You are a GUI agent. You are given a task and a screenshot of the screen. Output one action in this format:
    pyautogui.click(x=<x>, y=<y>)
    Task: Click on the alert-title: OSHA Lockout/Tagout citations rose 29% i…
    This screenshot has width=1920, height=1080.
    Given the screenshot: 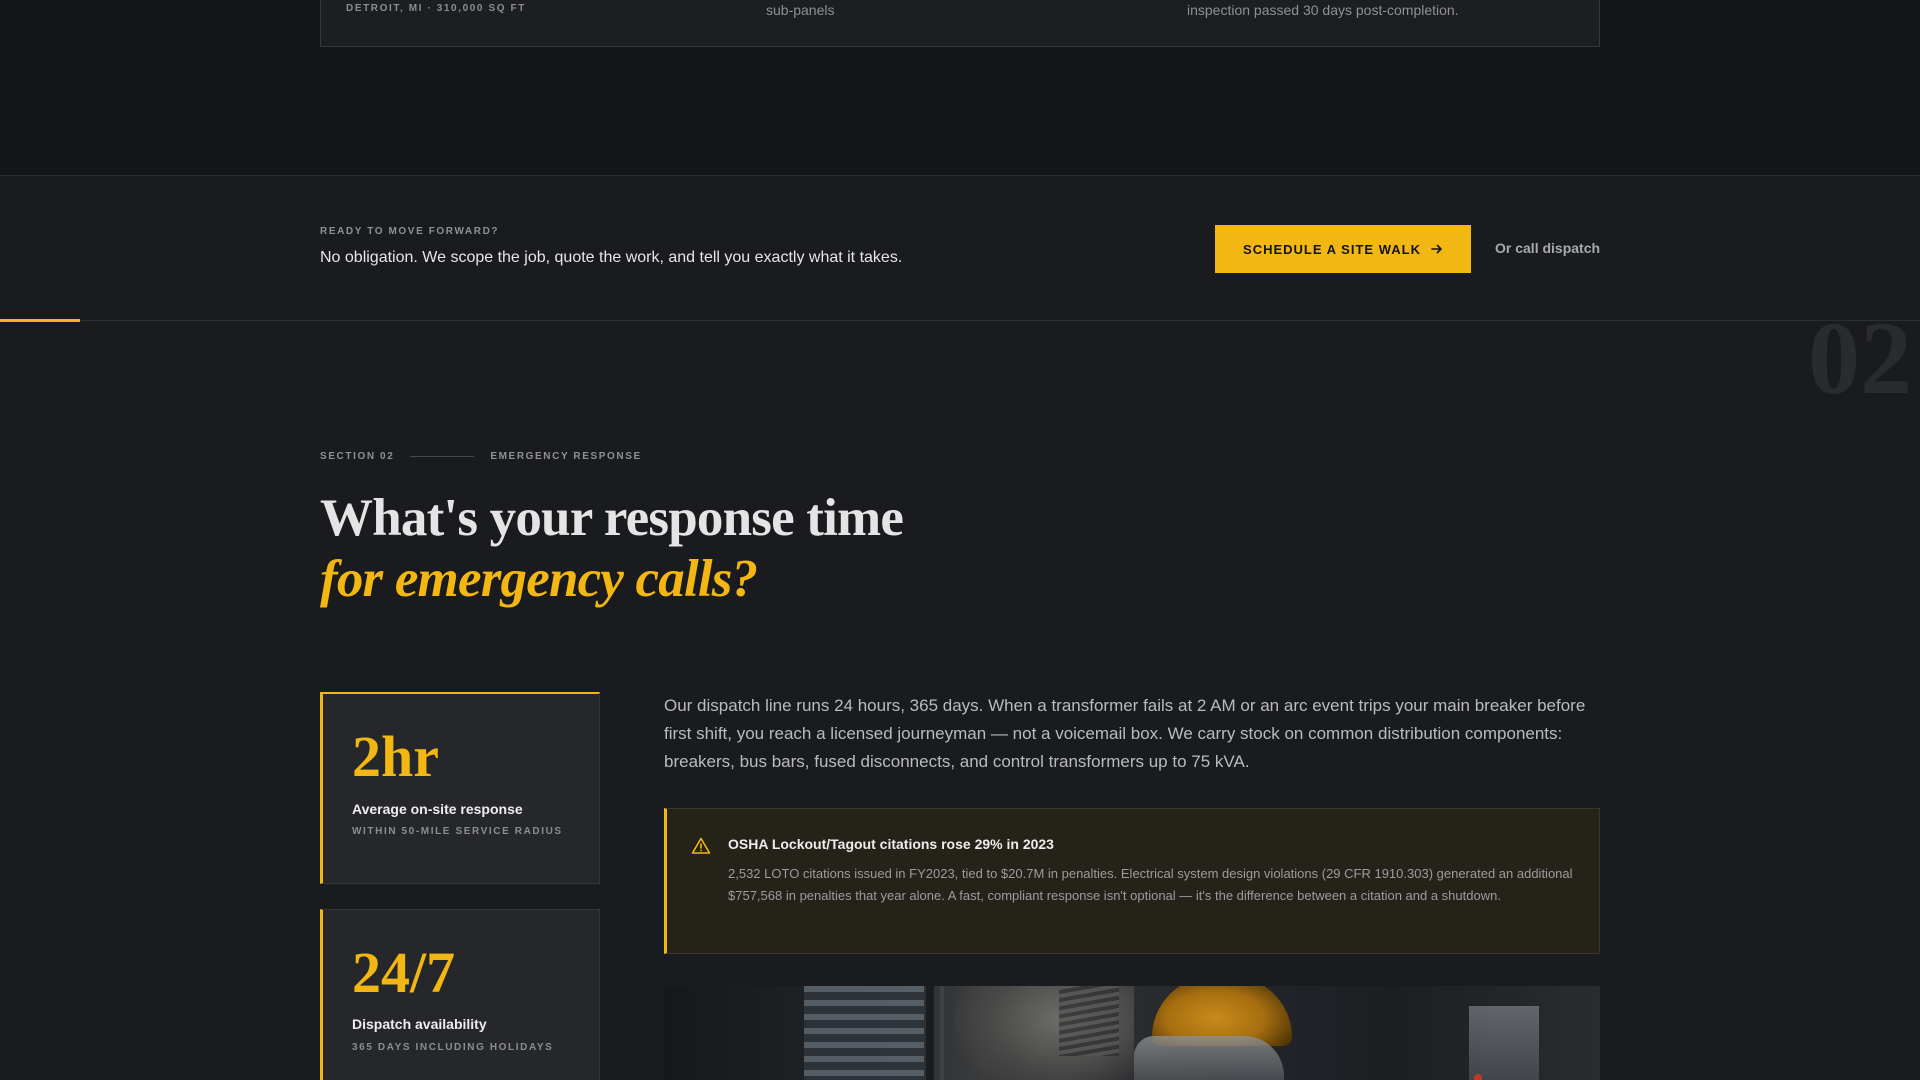 What is the action you would take?
    pyautogui.click(x=891, y=844)
    